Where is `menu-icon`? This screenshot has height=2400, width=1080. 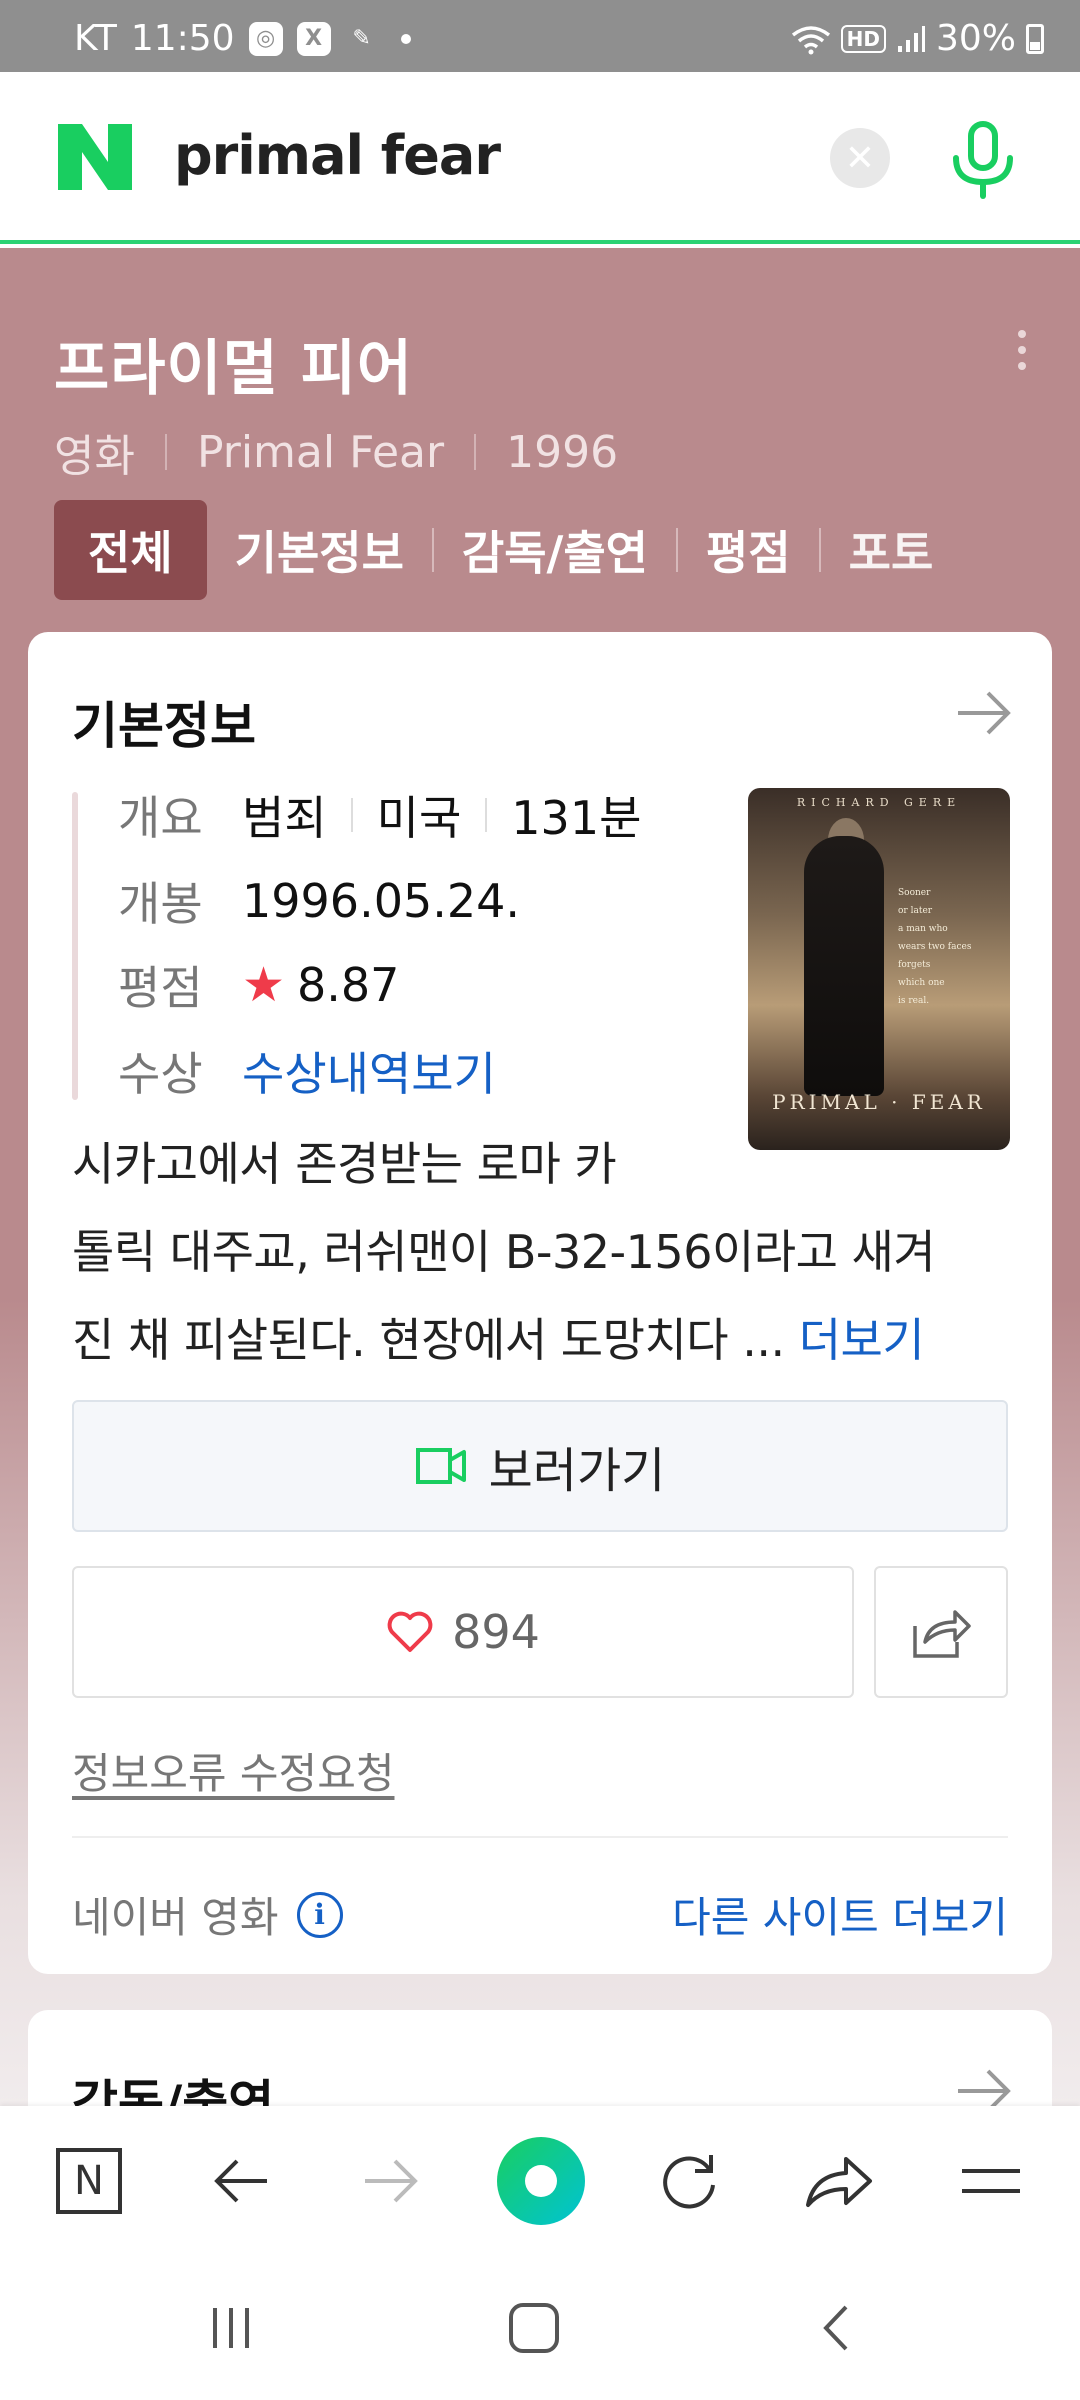 menu-icon is located at coordinates (991, 2181).